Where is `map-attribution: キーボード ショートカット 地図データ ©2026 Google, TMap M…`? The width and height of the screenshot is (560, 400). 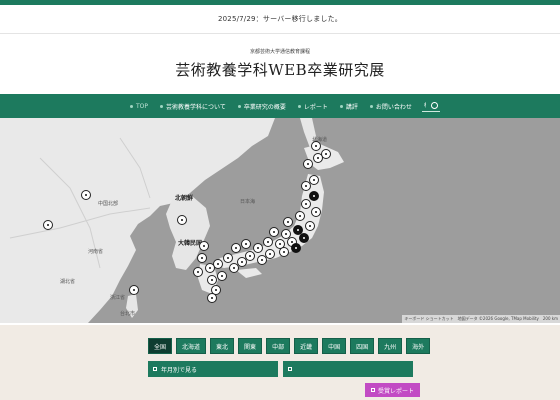 map-attribution: キーボード ショートカット 地図データ ©2026 Google, TMap M… is located at coordinates (481, 319).